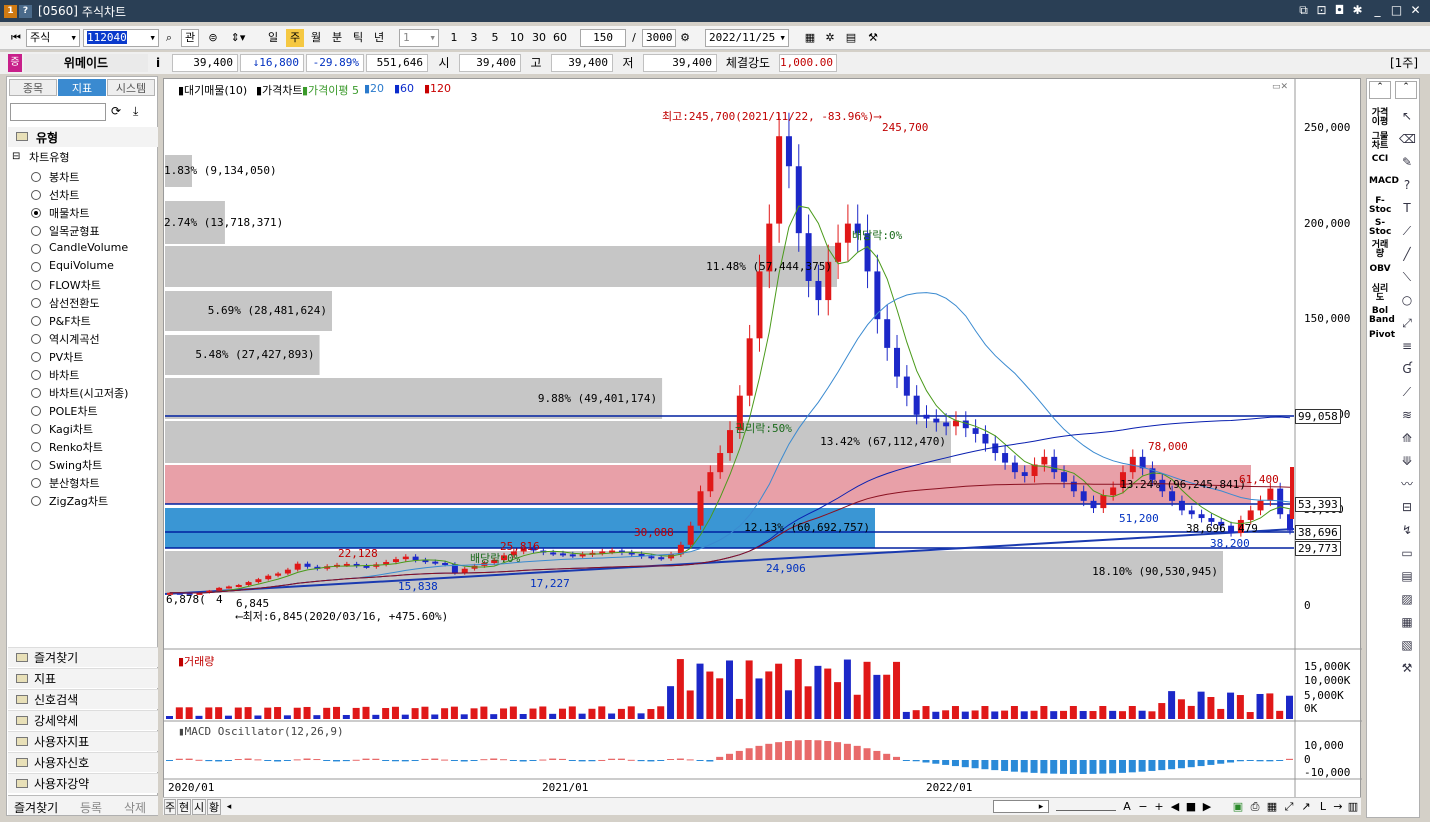 The image size is (1430, 822). Describe the element at coordinates (64, 195) in the screenshot. I see `chart-type-1: 선차트` at that location.